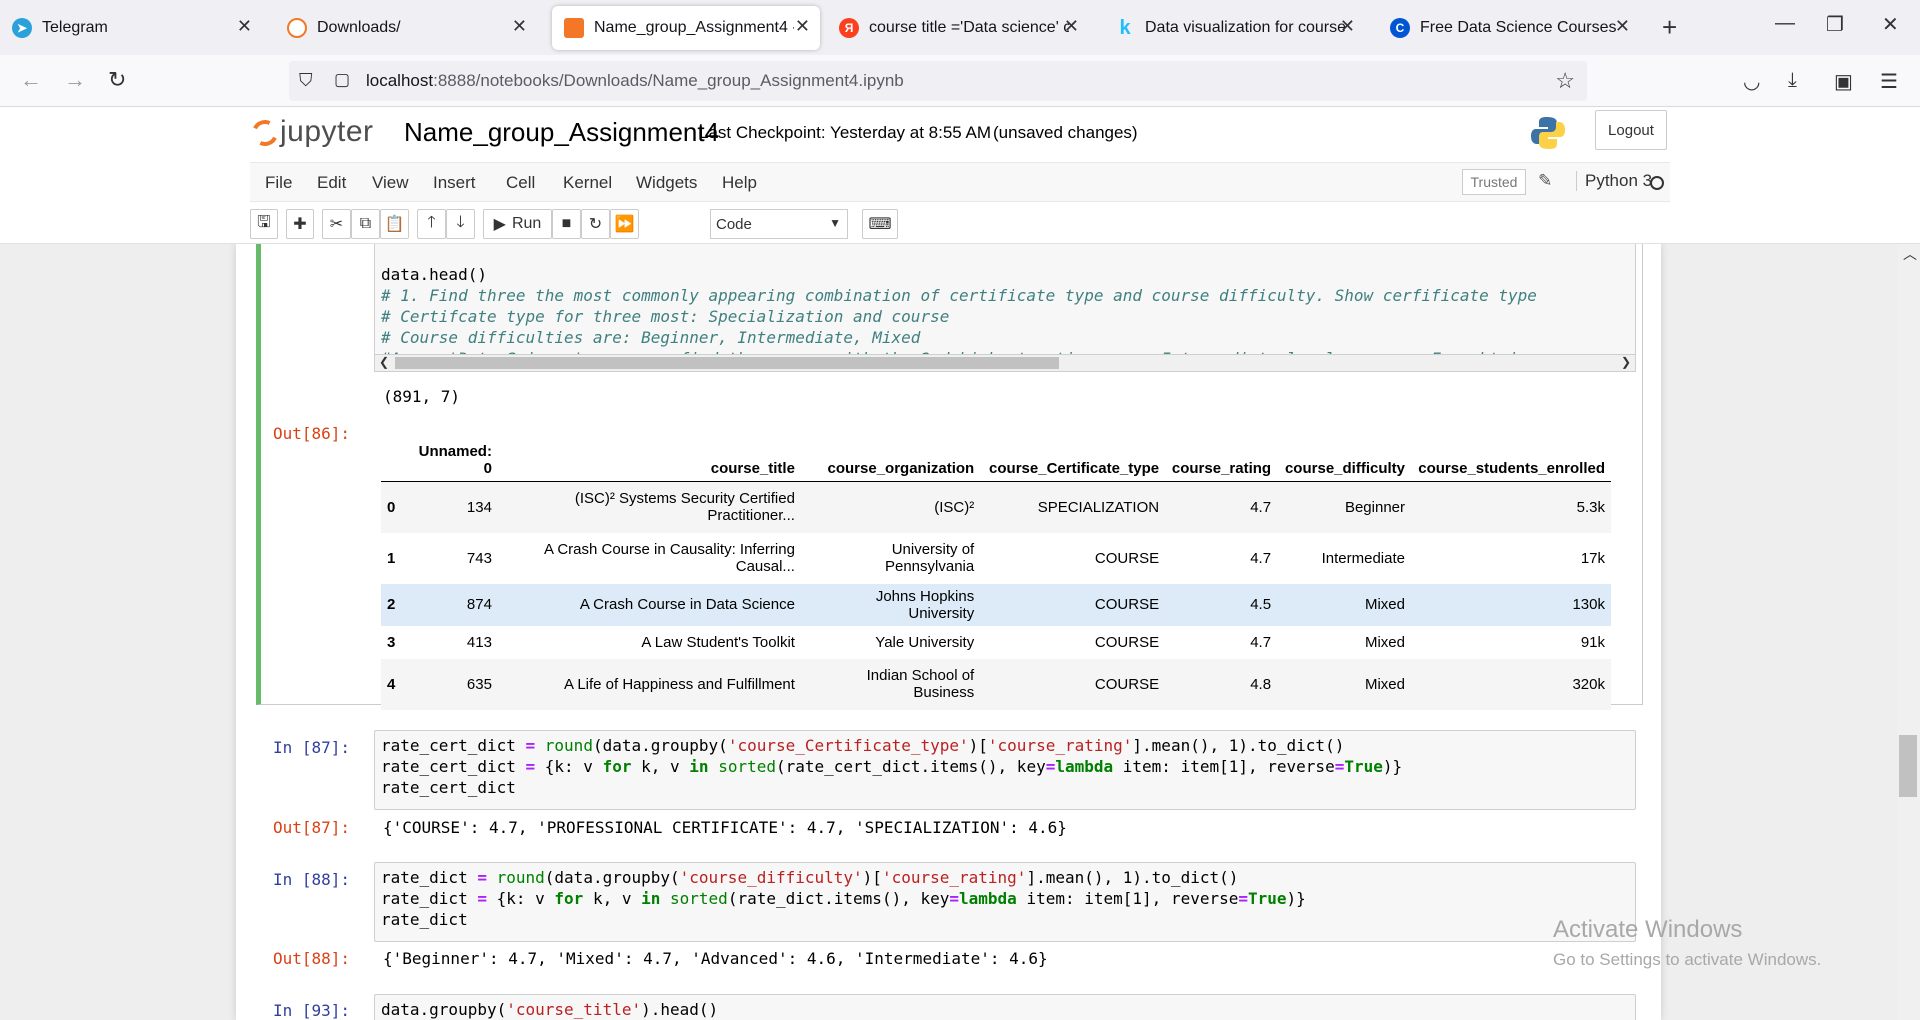 This screenshot has height=1020, width=1920. What do you see at coordinates (566, 224) in the screenshot?
I see `interrupt-button: ■` at bounding box center [566, 224].